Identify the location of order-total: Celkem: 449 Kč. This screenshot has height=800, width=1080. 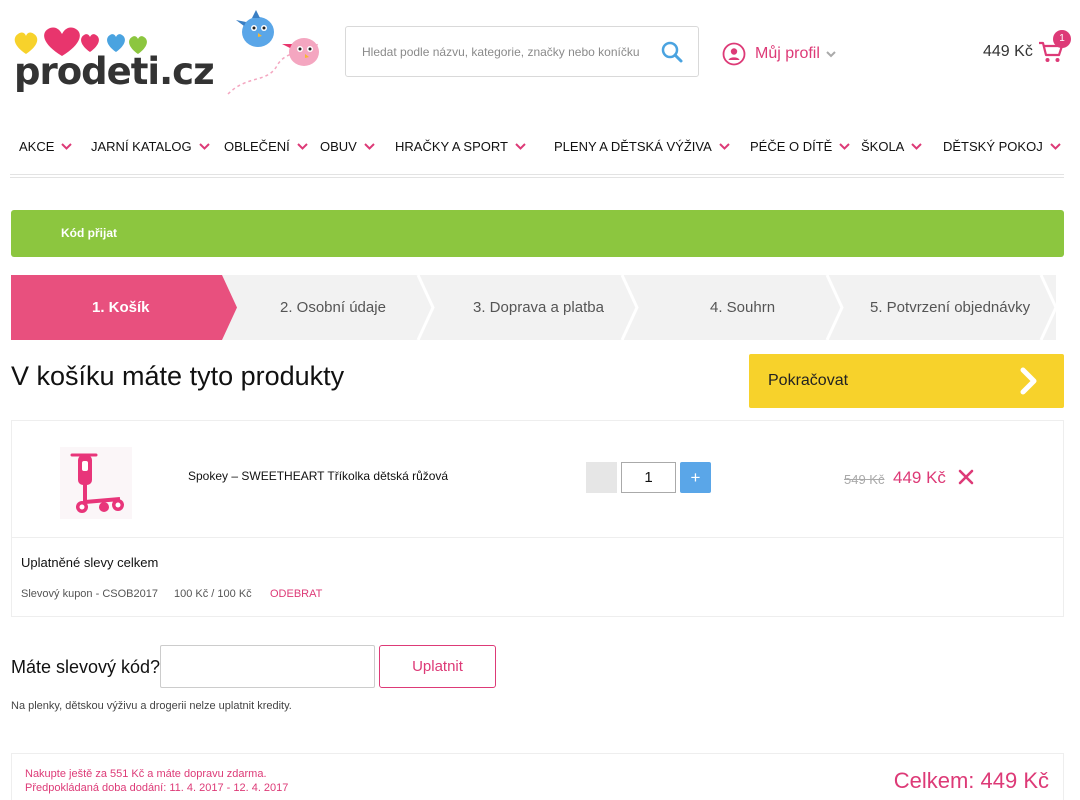
(971, 780).